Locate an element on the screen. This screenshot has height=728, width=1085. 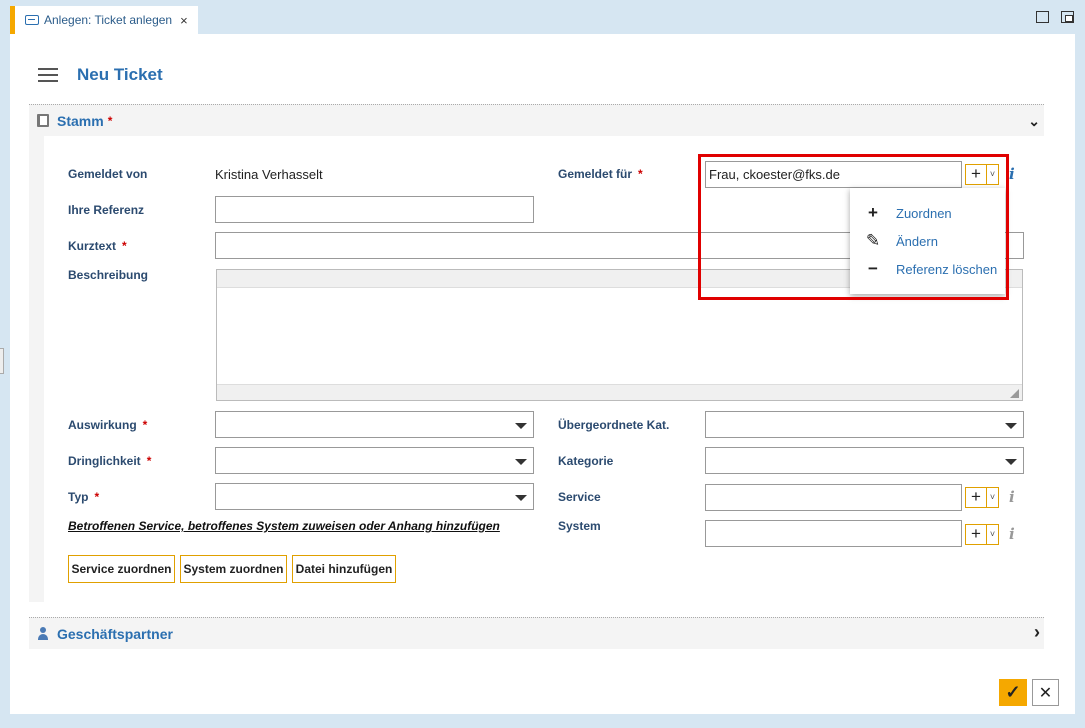
label-gemeldet-von: Gemeldet von is located at coordinates (108, 174).